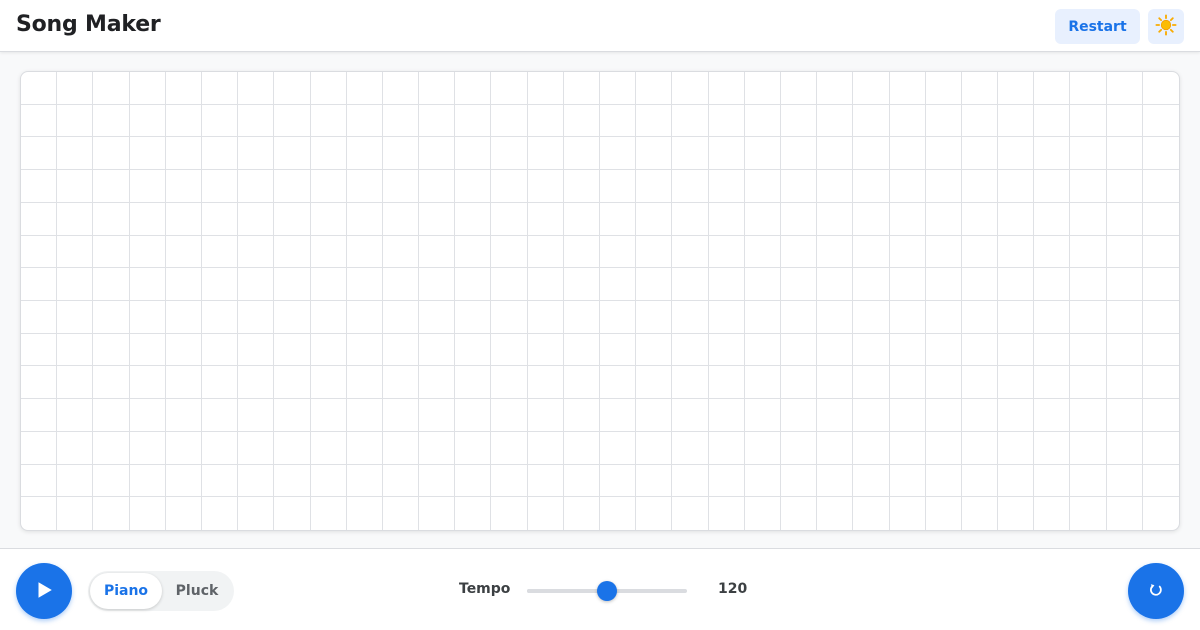 This screenshot has height=630, width=1200. What do you see at coordinates (607, 591) in the screenshot?
I see `tempo-slider` at bounding box center [607, 591].